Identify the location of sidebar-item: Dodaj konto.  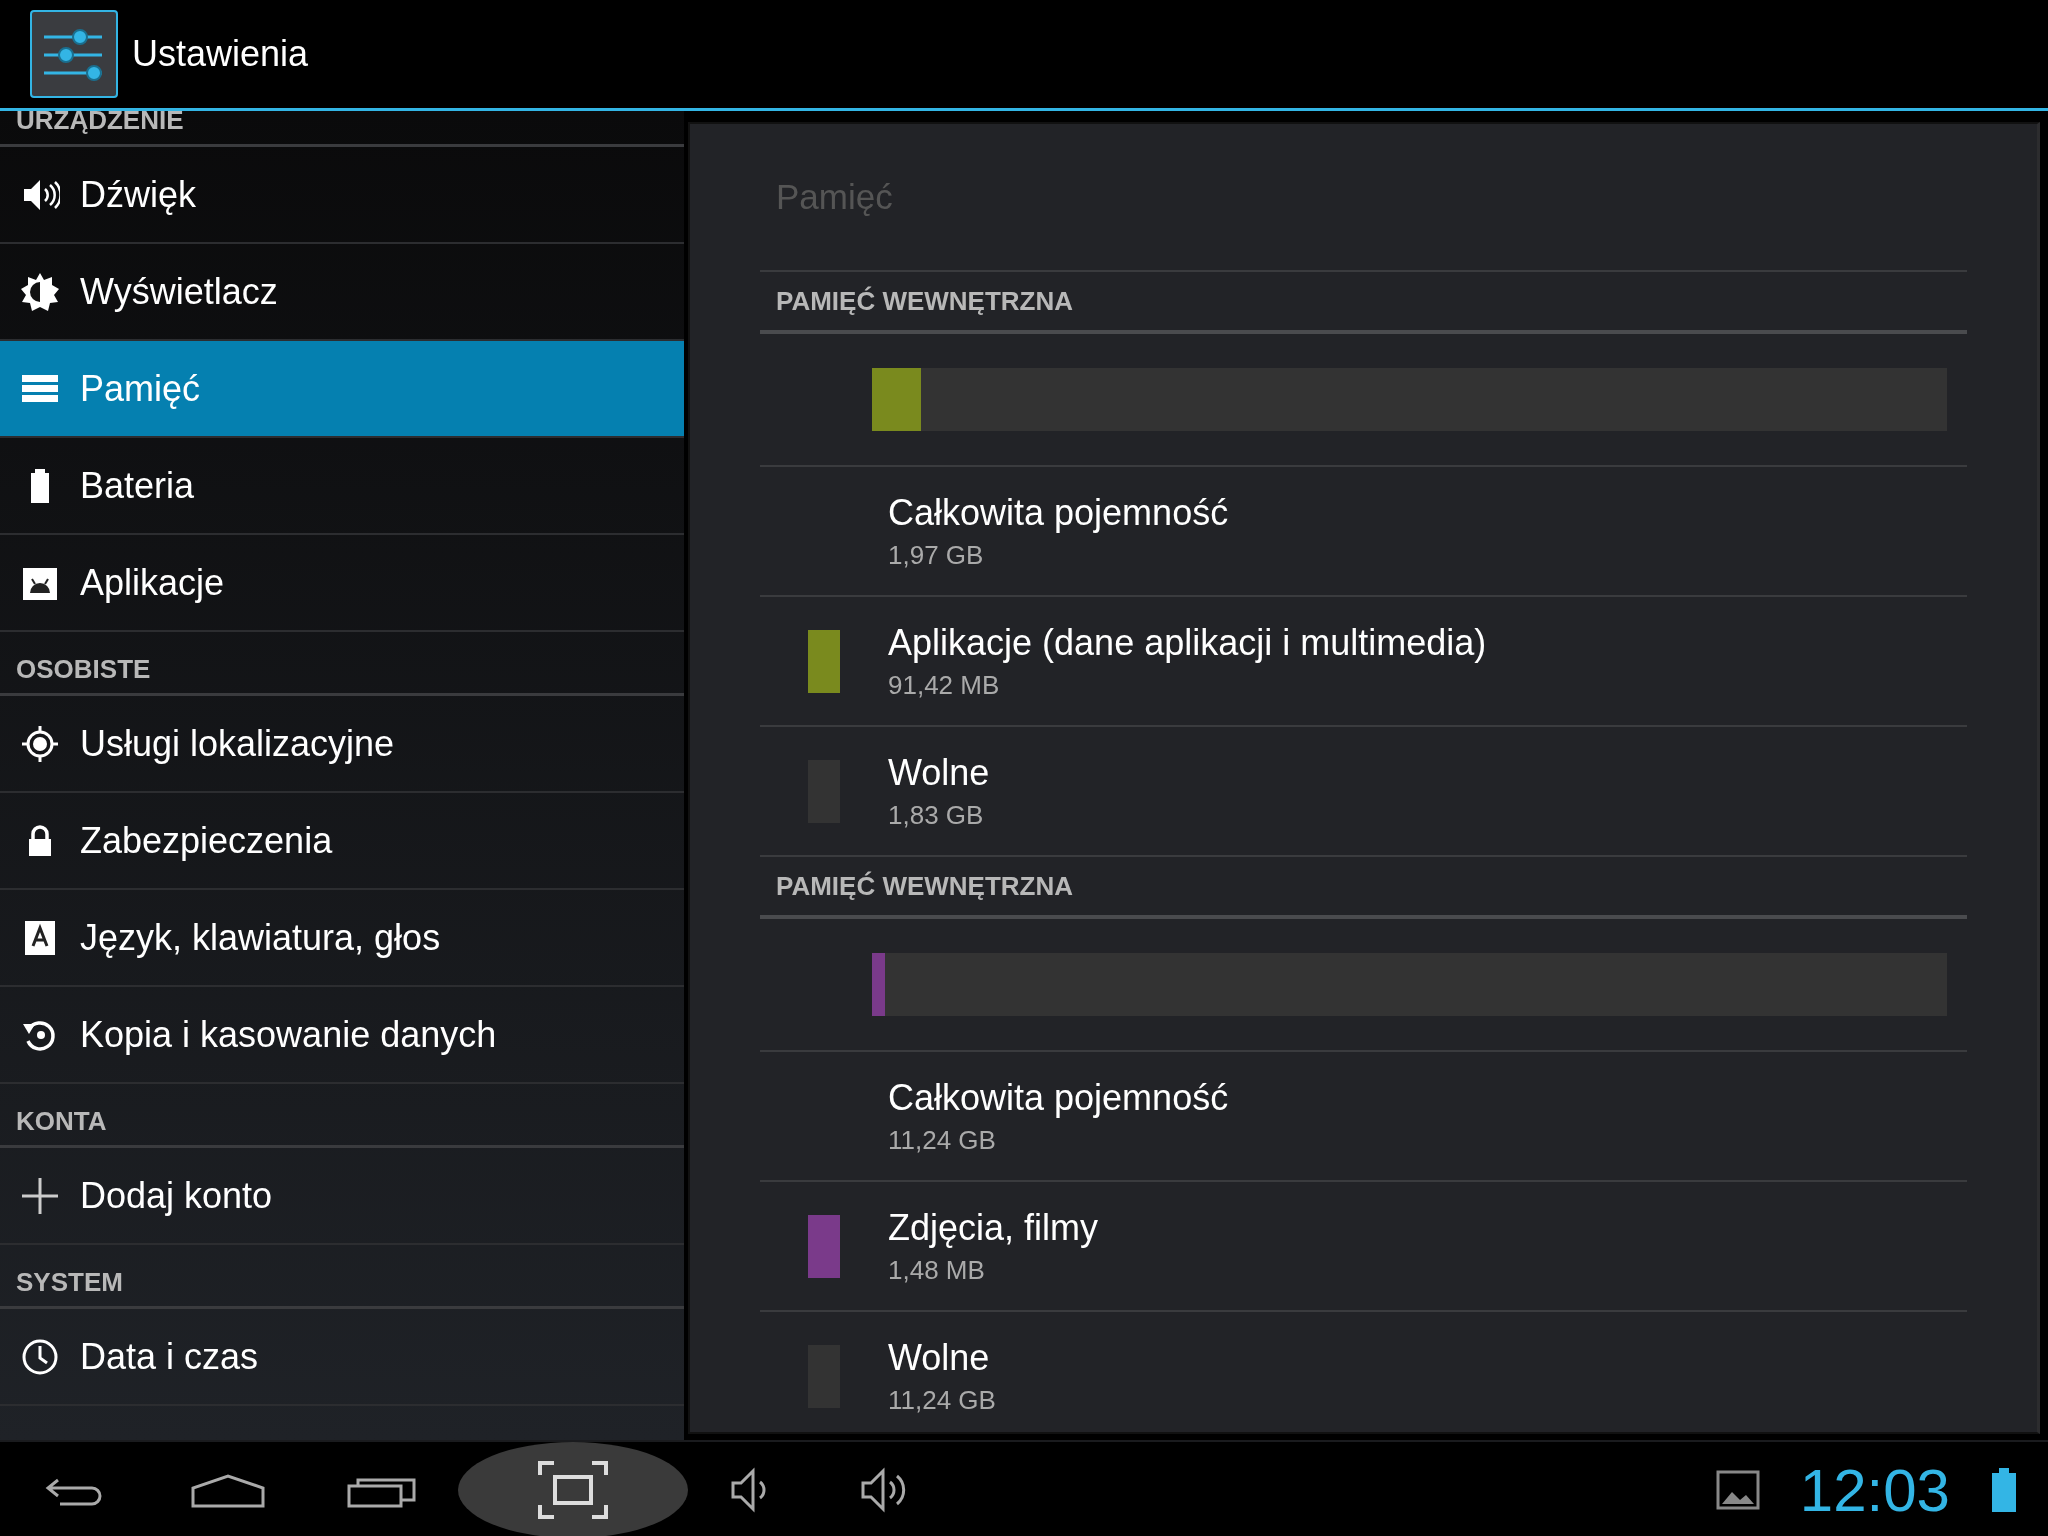
(342, 1196).